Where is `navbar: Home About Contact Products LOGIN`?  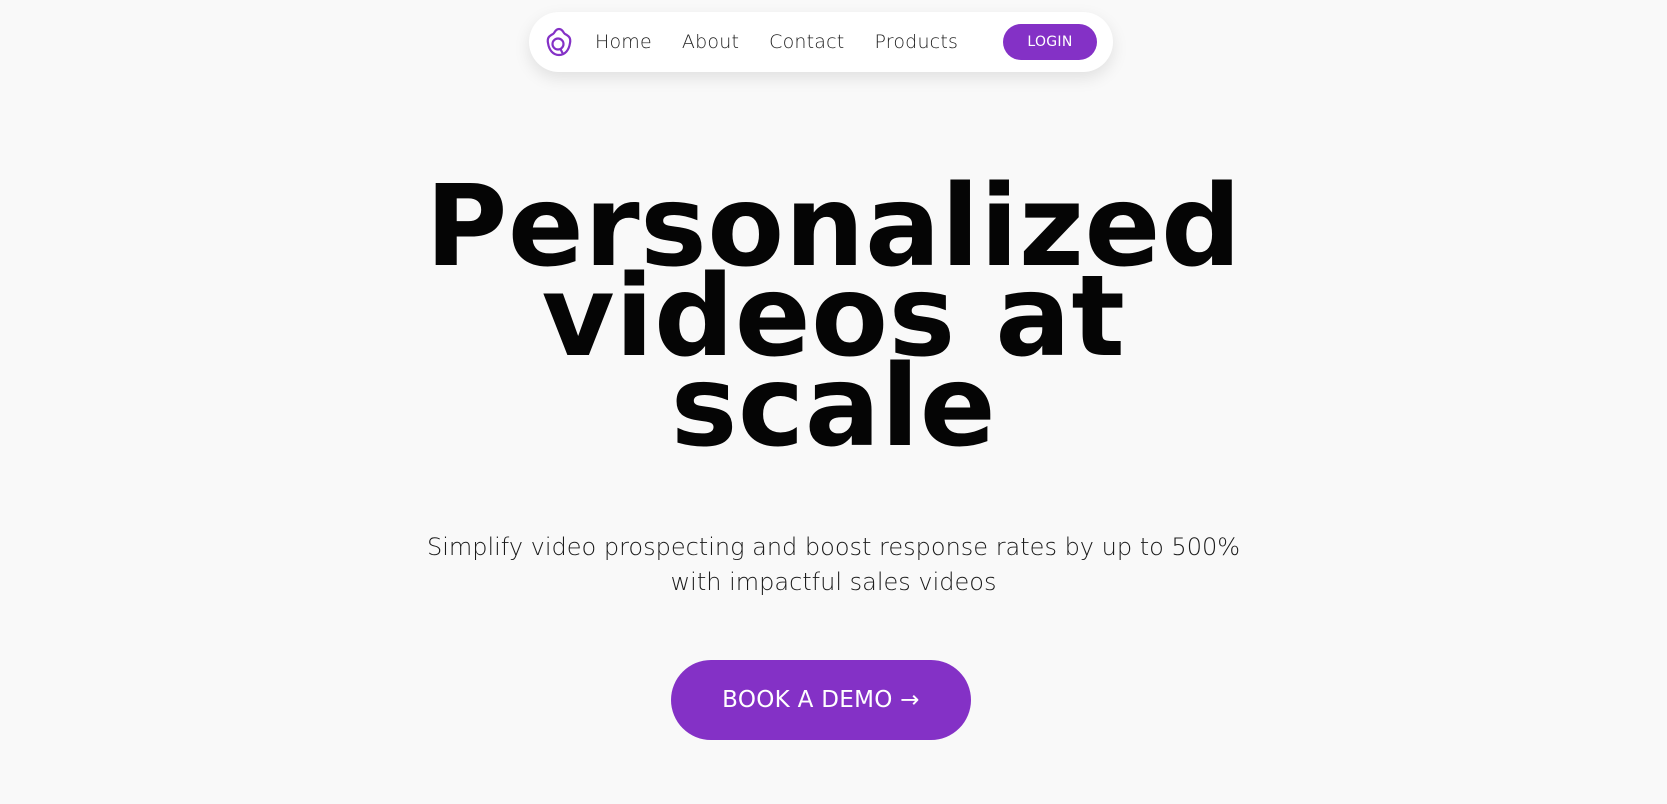
navbar: Home About Contact Products LOGIN is located at coordinates (821, 42).